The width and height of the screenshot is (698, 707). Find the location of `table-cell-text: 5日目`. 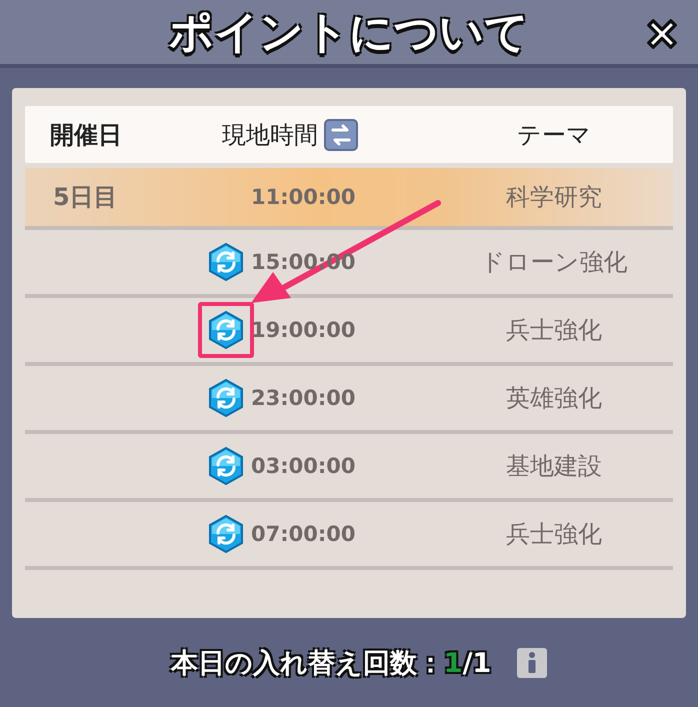

table-cell-text: 5日目 is located at coordinates (85, 197).